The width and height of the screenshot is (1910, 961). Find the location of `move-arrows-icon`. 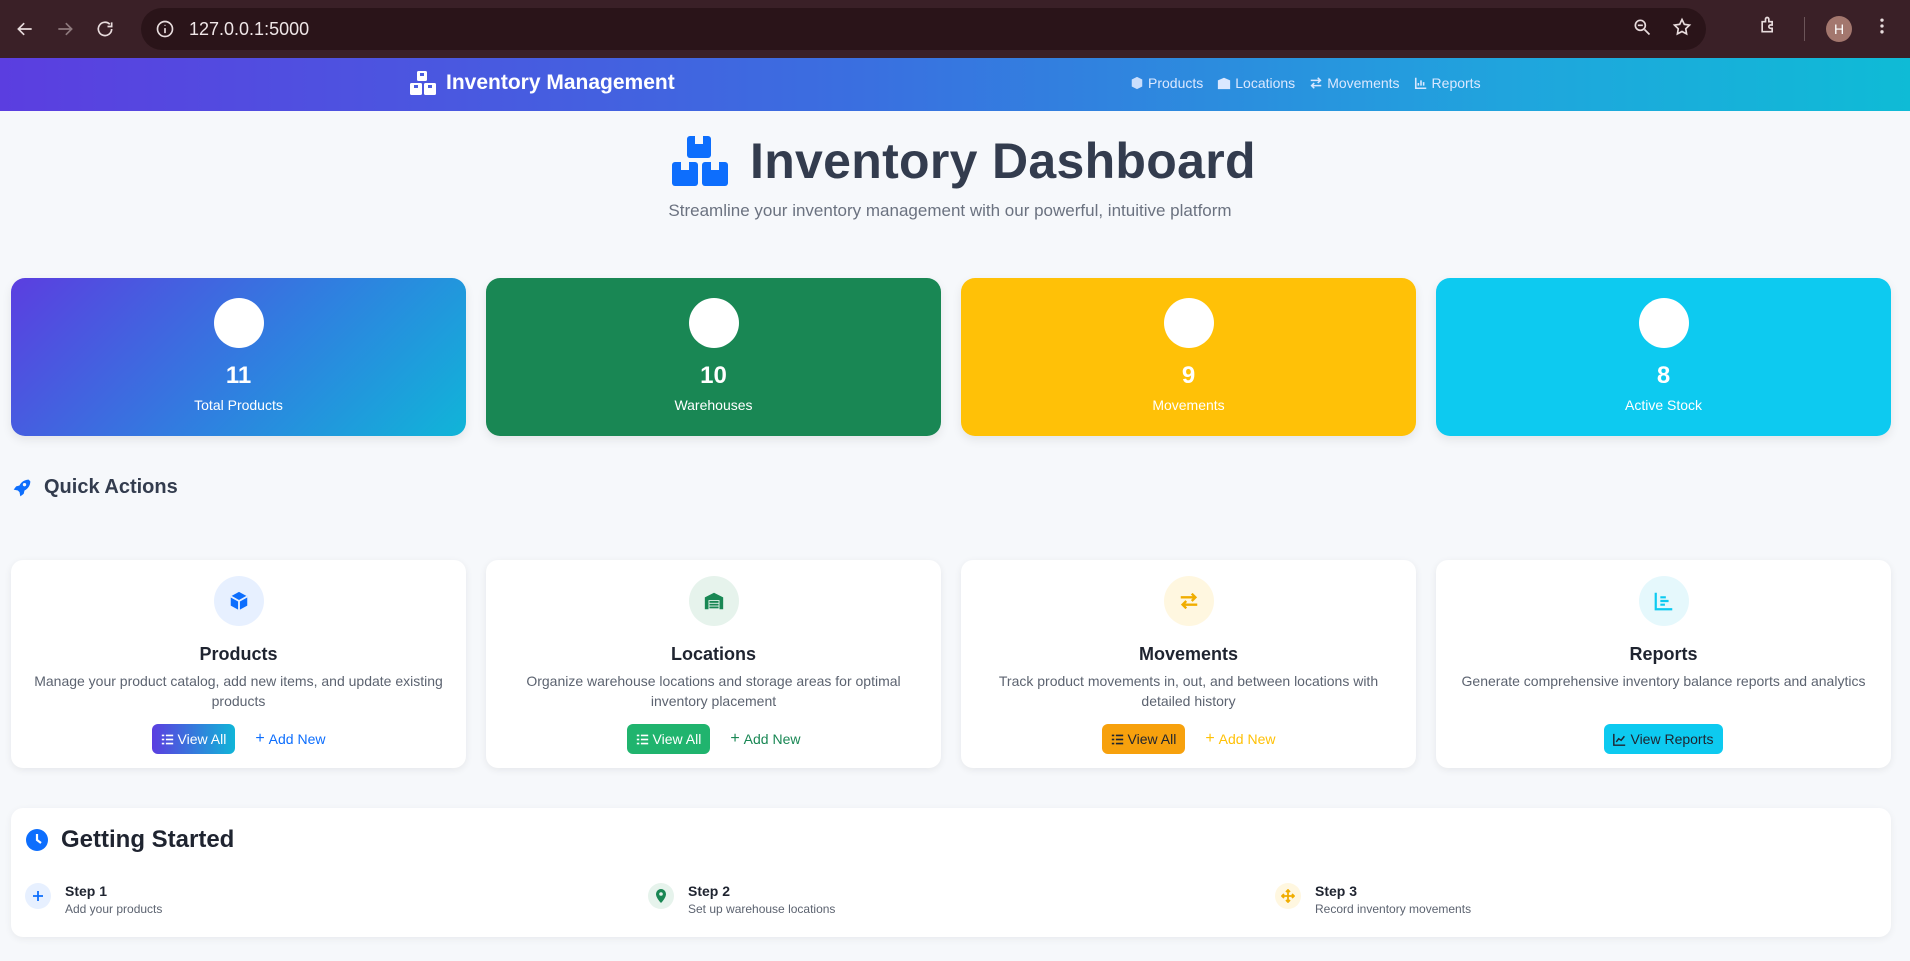

move-arrows-icon is located at coordinates (1288, 896).